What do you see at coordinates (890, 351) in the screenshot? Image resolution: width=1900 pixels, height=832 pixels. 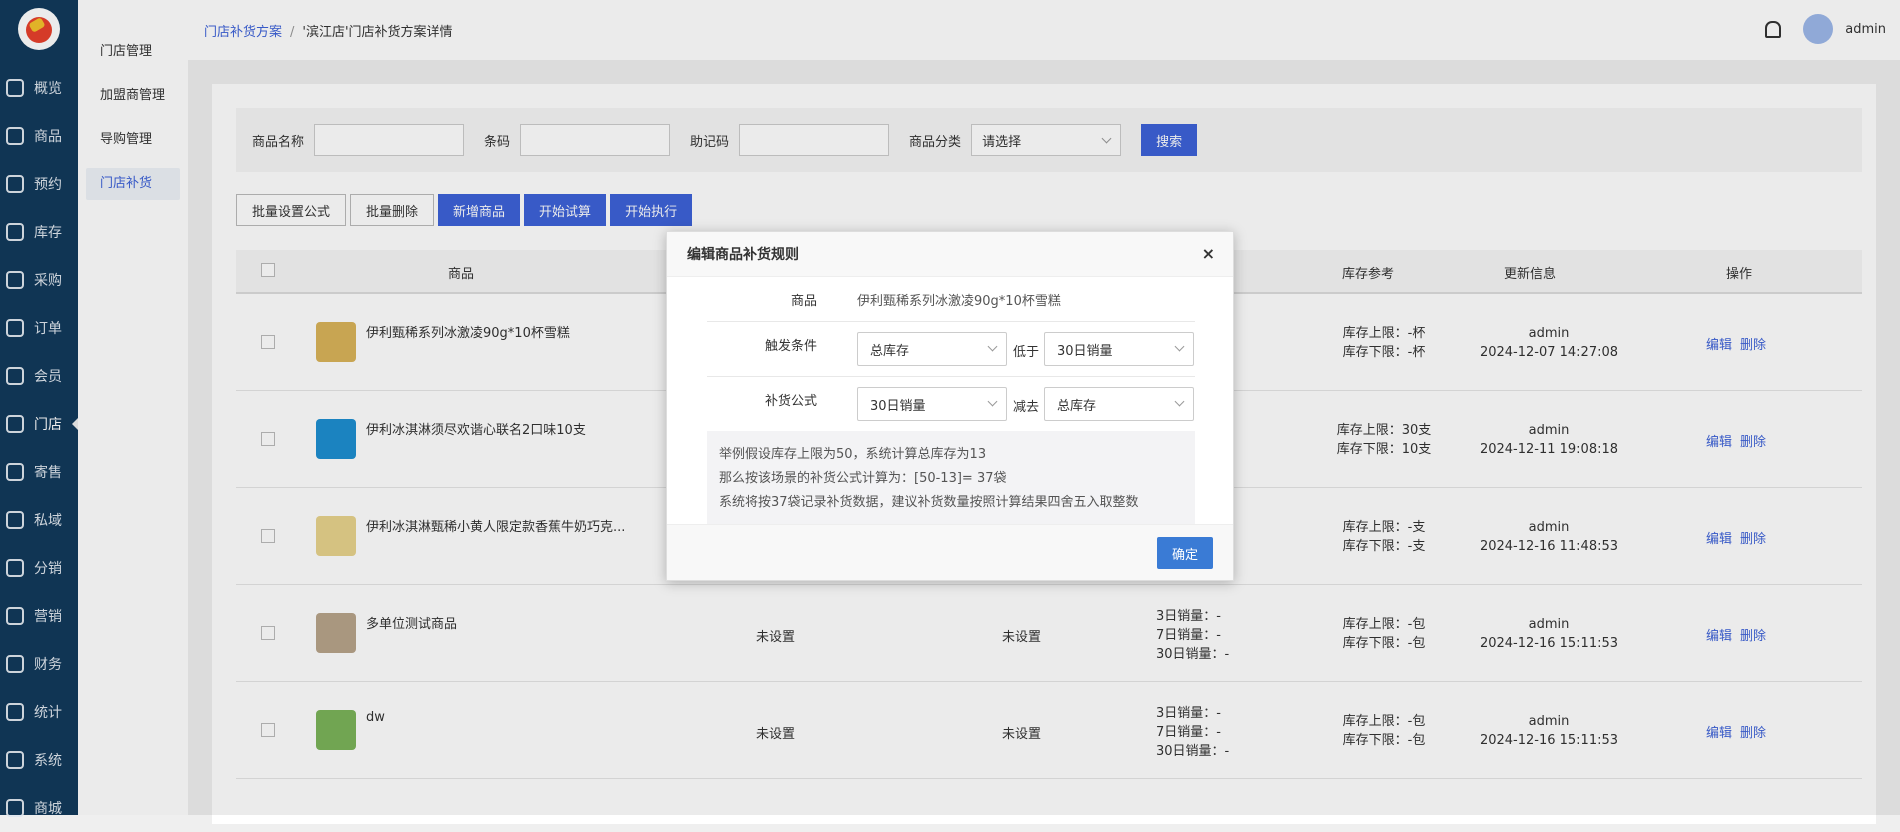 I see `trigger-field-value: 总库存` at bounding box center [890, 351].